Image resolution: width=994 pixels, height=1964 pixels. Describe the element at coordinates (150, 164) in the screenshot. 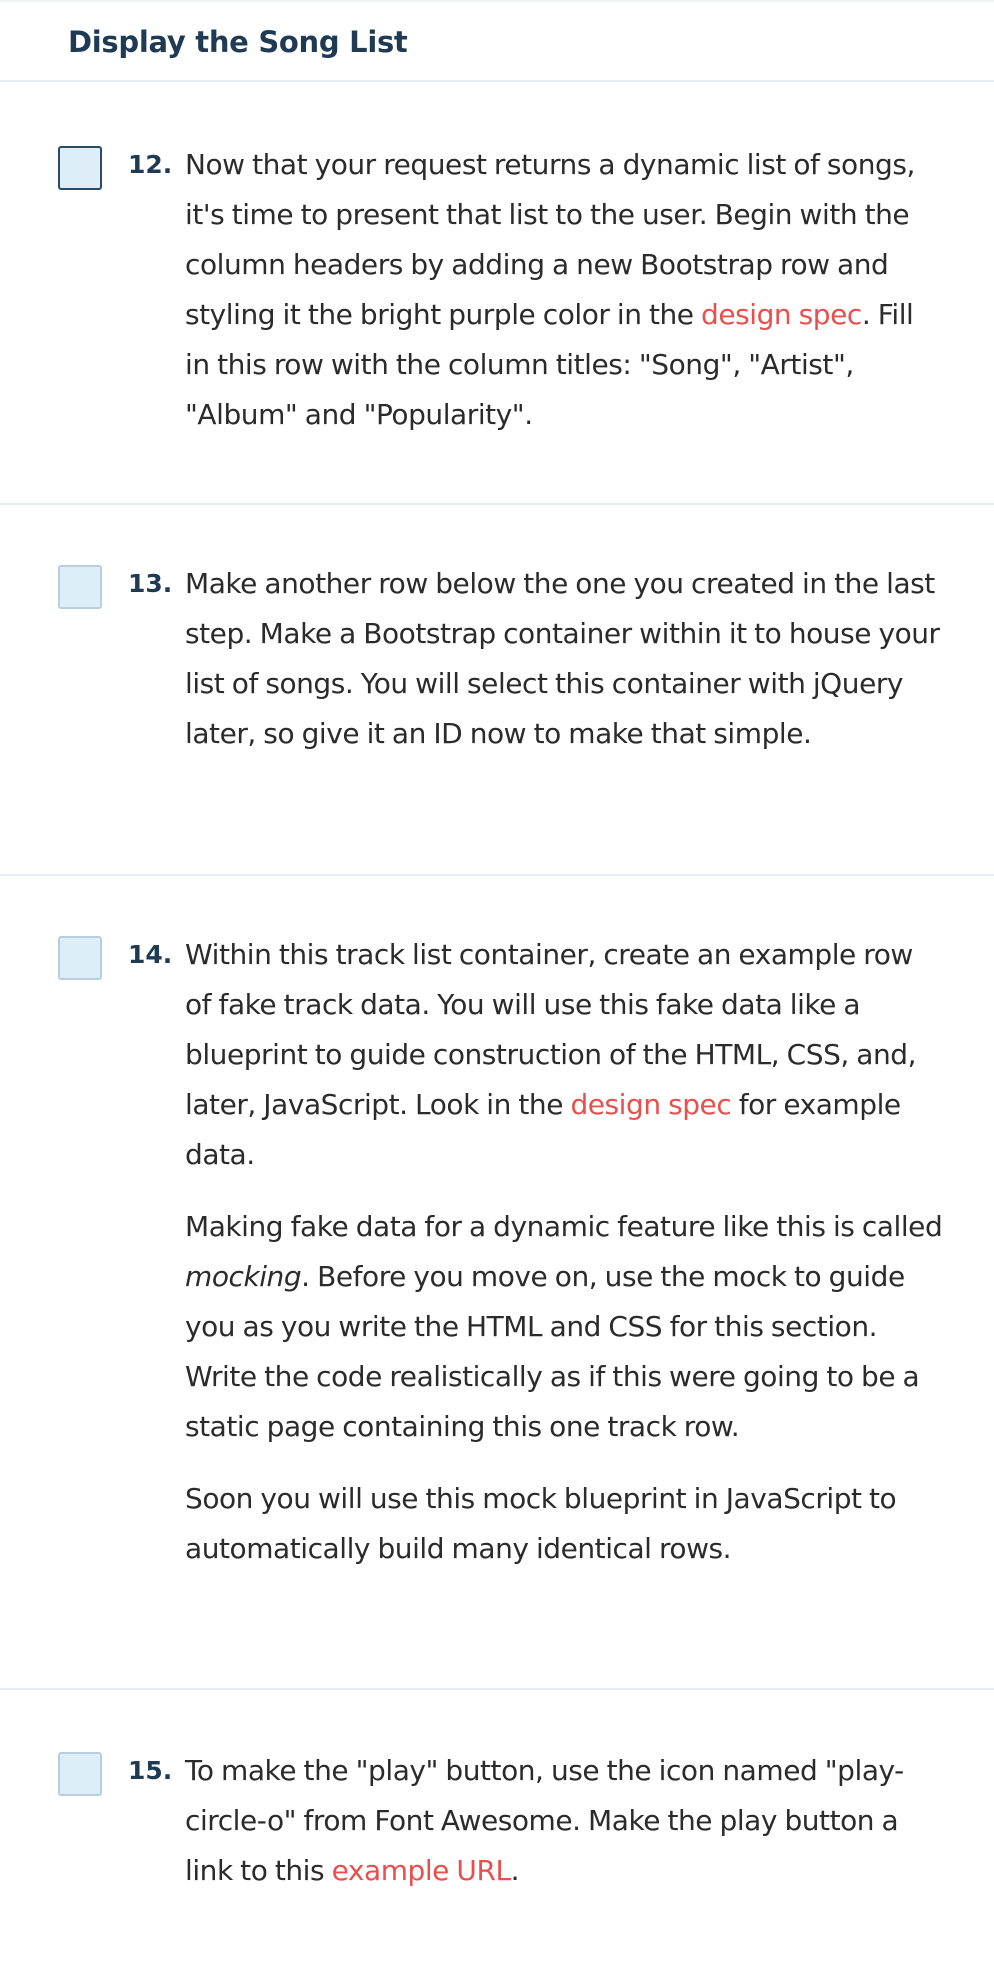

I see `step-12-number: 12.` at that location.